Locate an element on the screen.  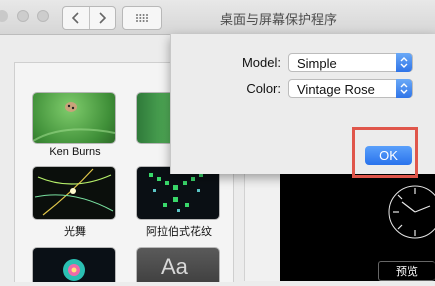
color-value: Vintage Rose is located at coordinates (336, 89).